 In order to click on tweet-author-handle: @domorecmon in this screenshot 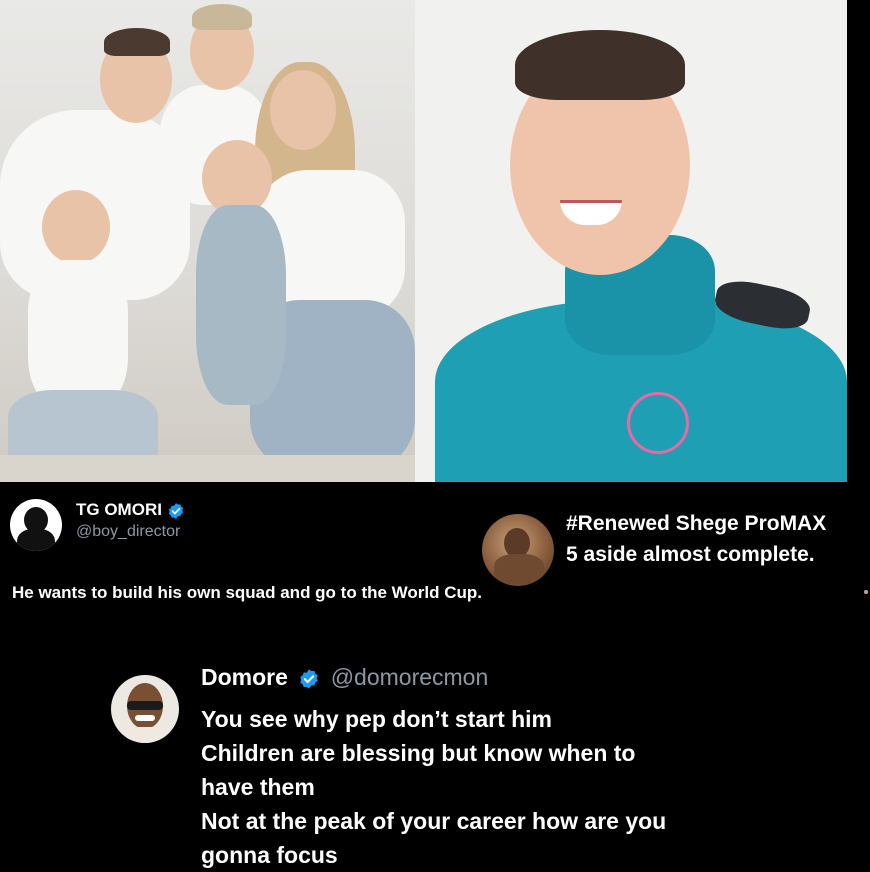, I will do `click(410, 677)`.